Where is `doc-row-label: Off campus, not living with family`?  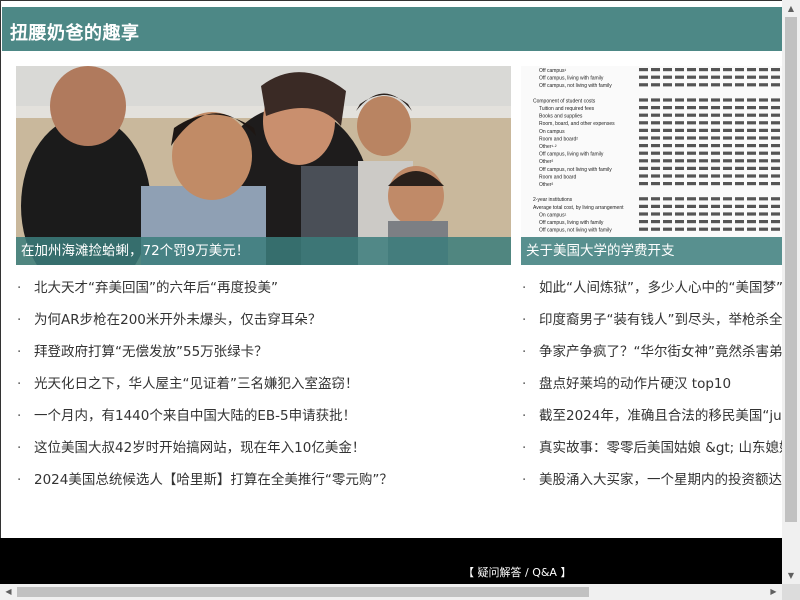 doc-row-label: Off campus, not living with family is located at coordinates (575, 86).